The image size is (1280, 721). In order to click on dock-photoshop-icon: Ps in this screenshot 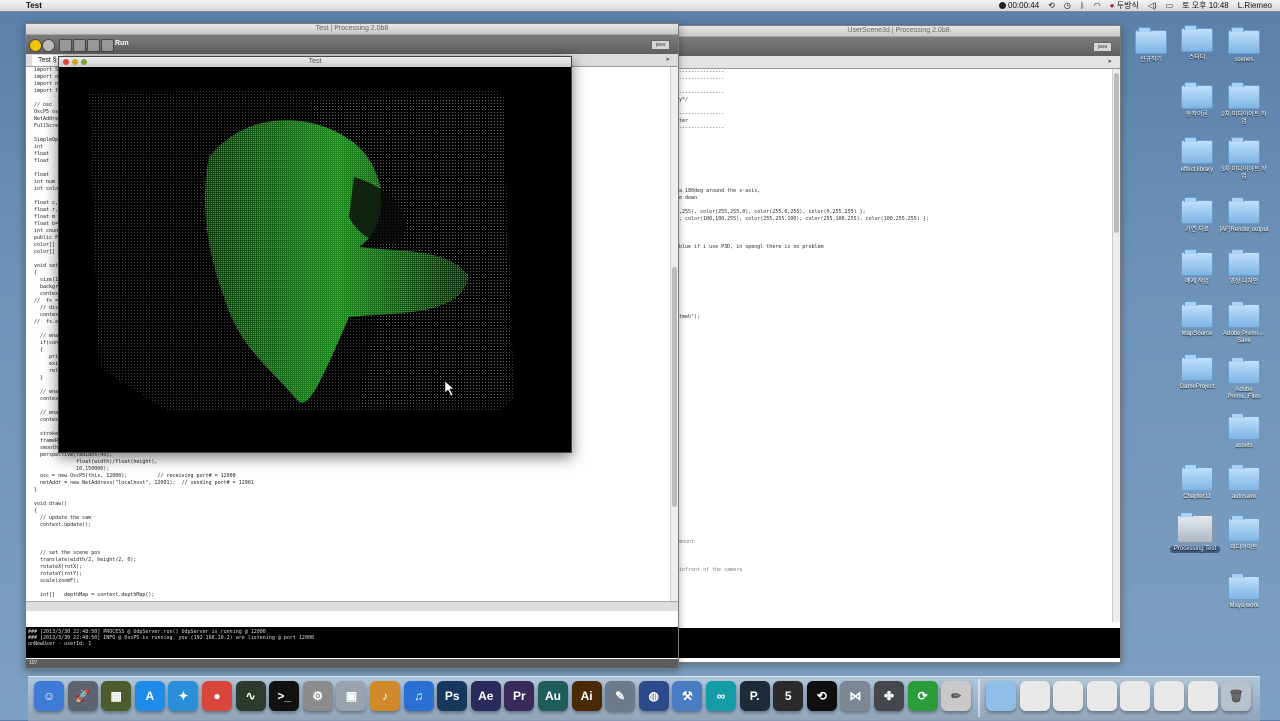, I will do `click(452, 696)`.